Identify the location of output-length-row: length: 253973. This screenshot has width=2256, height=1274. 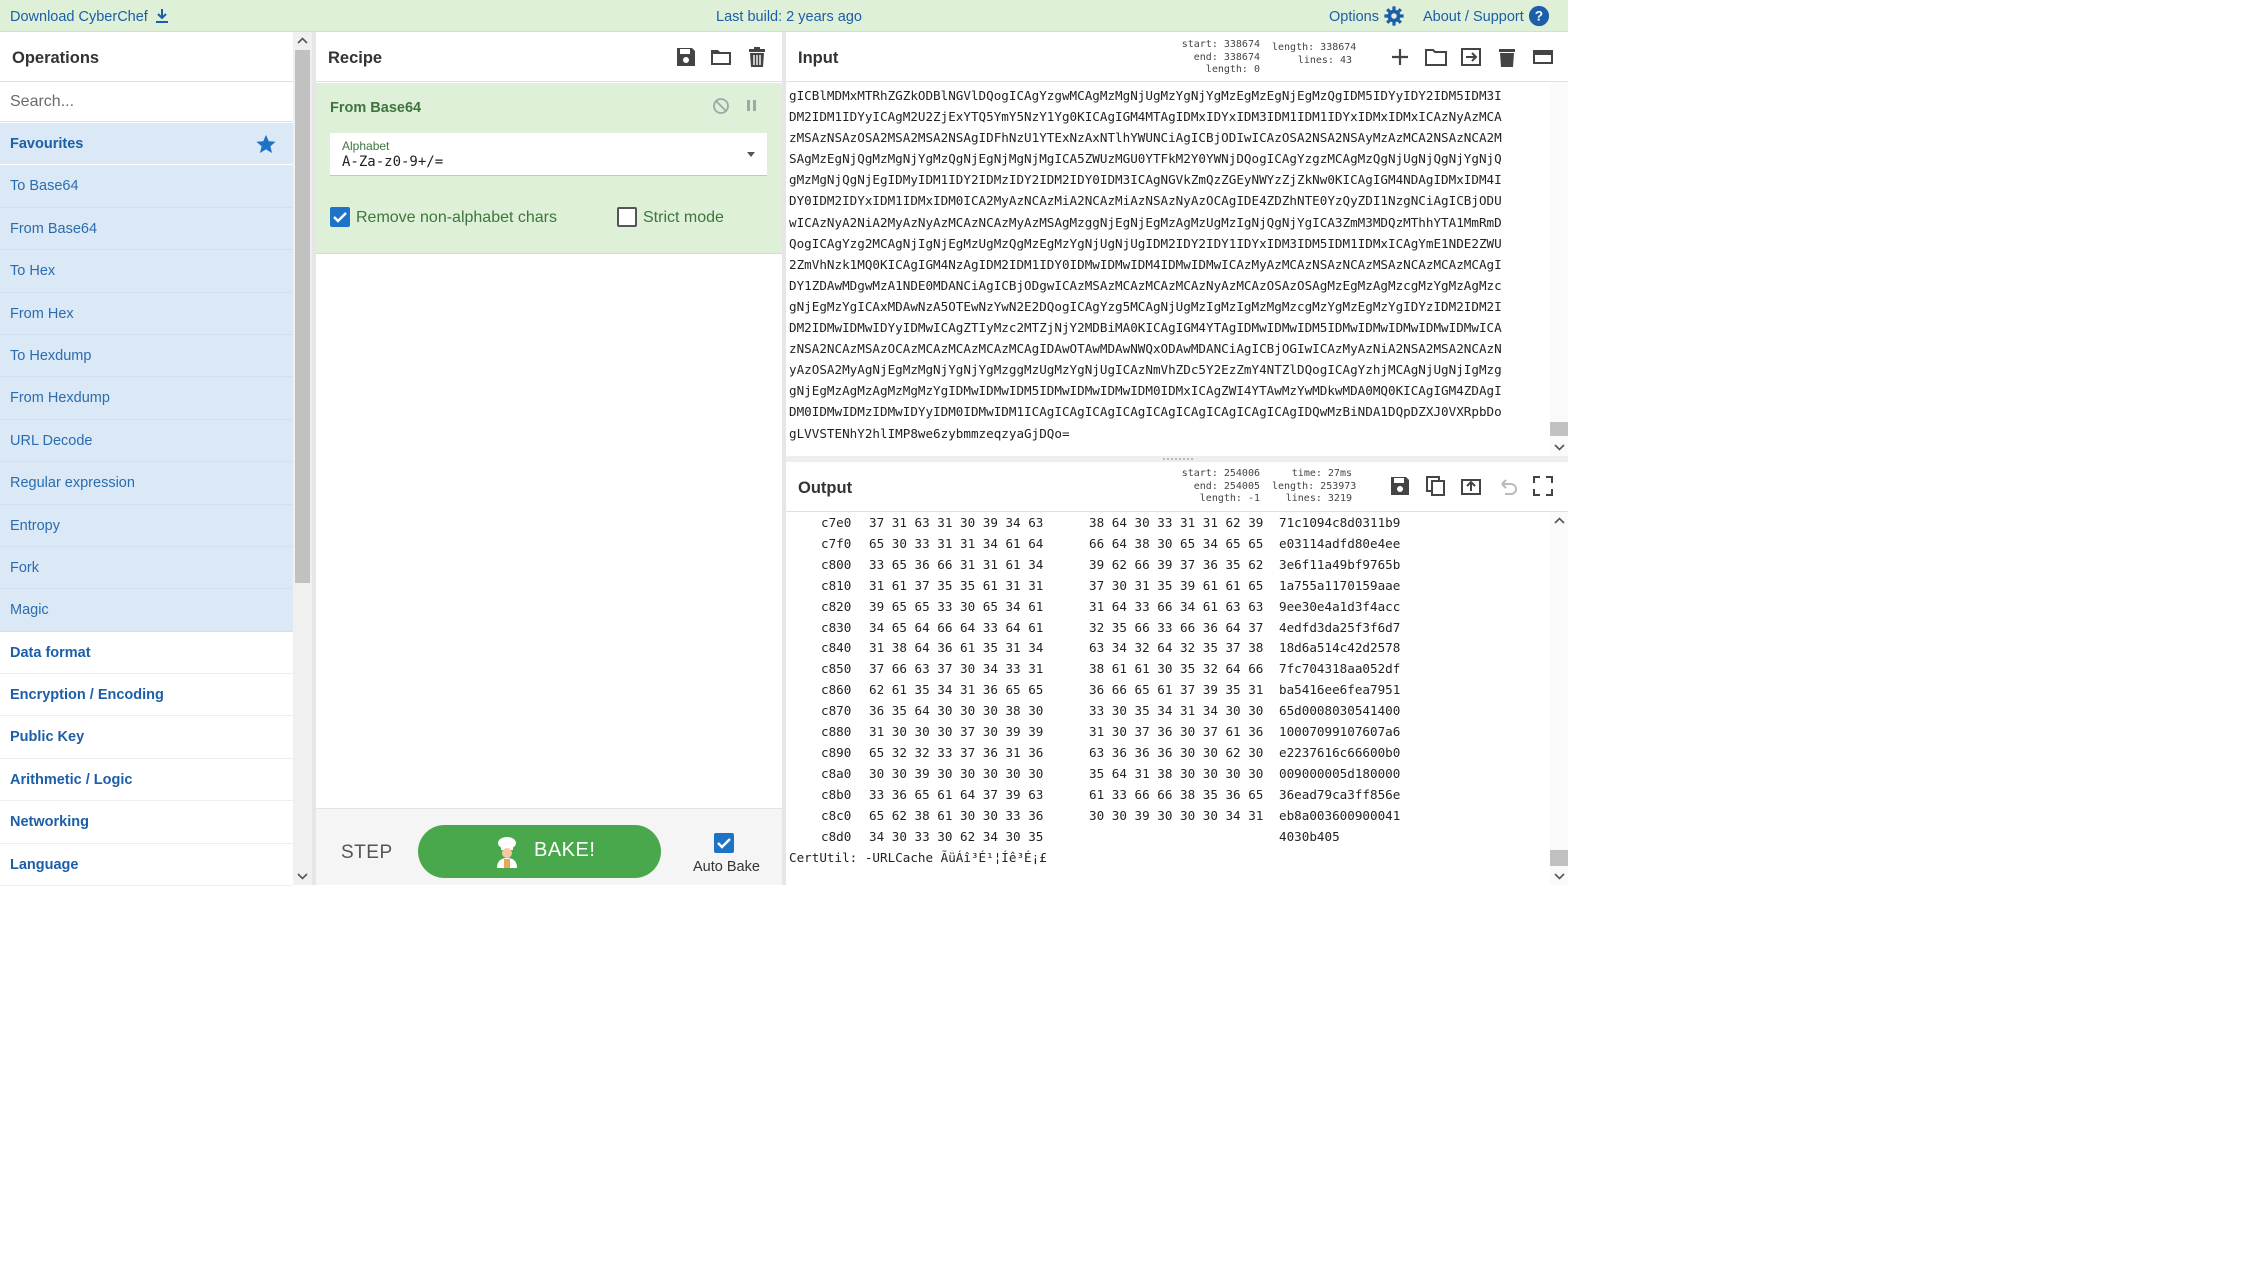
(1314, 486).